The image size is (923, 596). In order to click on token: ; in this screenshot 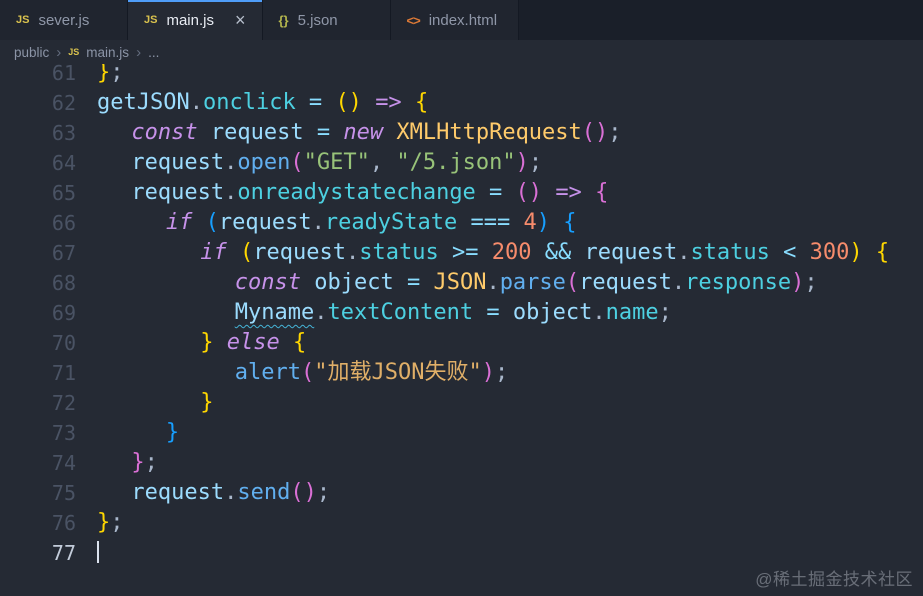, I will do `click(151, 462)`.